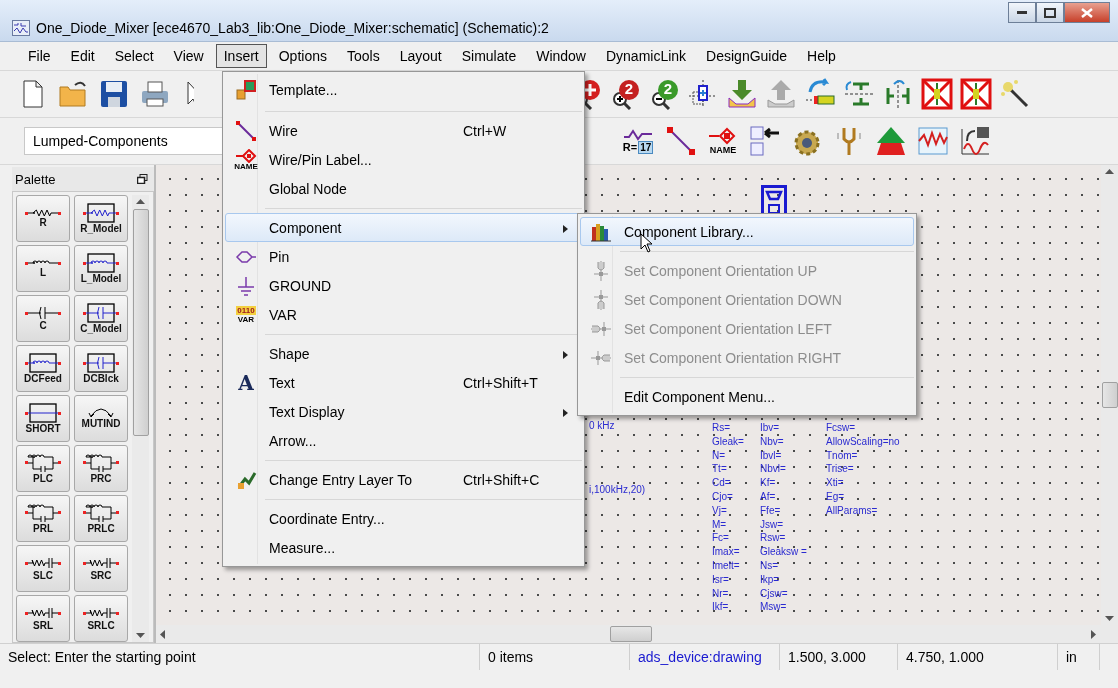  I want to click on status-text: in, so click(1079, 657).